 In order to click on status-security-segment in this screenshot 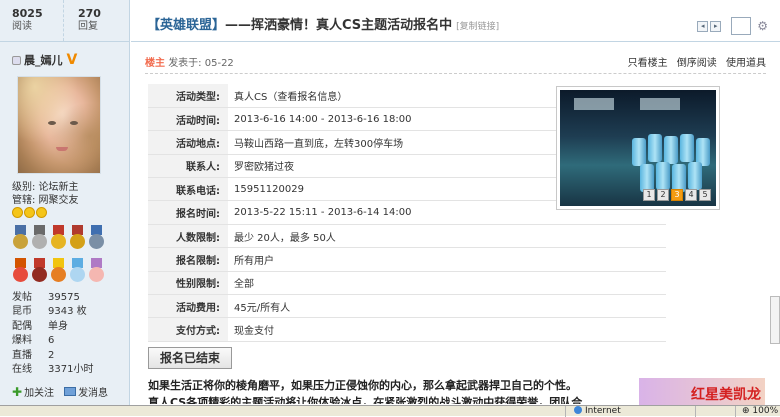, I will do `click(715, 411)`.